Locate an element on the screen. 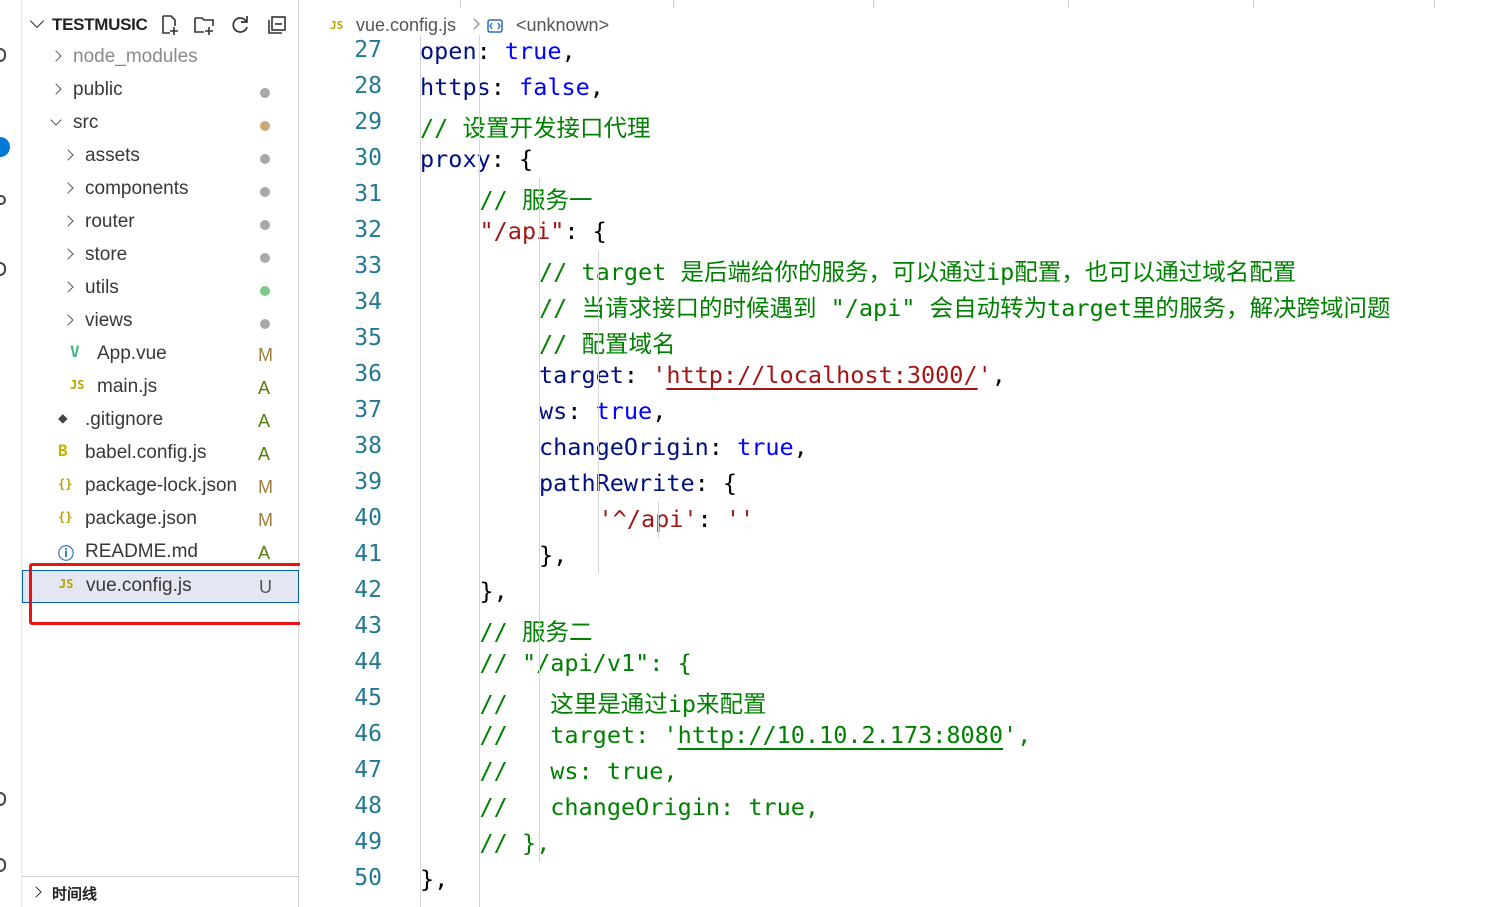 The height and width of the screenshot is (907, 1507). tree-file: ◆ .gitignore A is located at coordinates (160, 421).